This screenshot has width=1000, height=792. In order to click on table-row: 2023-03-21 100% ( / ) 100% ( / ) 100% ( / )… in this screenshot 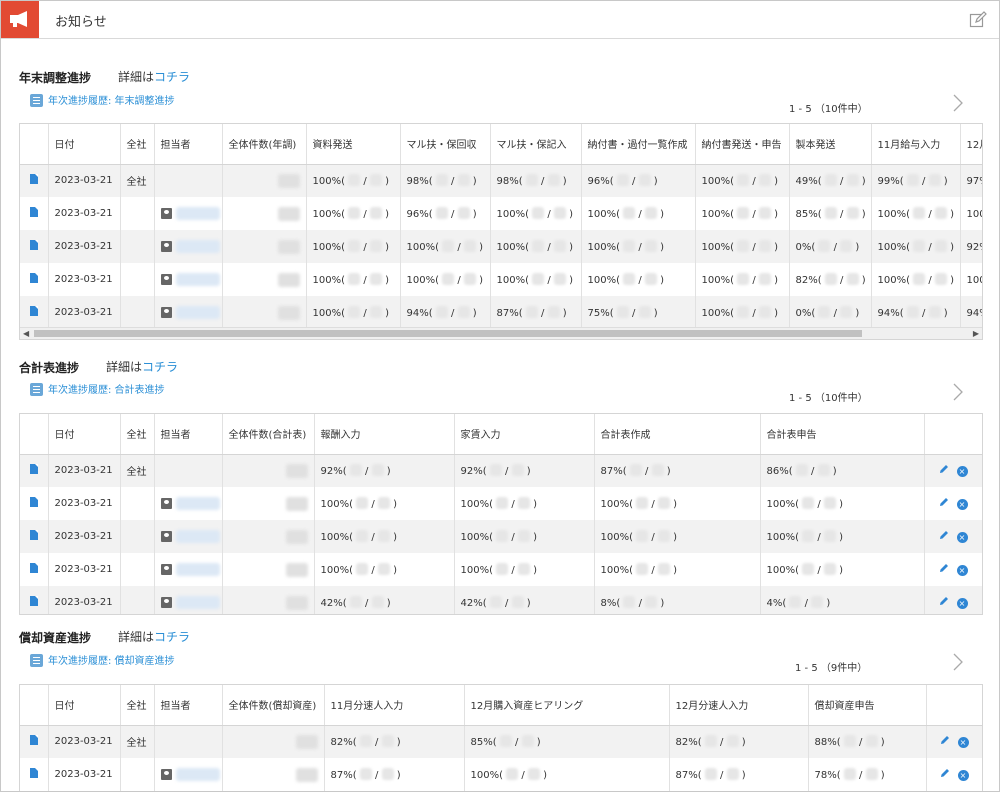, I will do `click(501, 536)`.